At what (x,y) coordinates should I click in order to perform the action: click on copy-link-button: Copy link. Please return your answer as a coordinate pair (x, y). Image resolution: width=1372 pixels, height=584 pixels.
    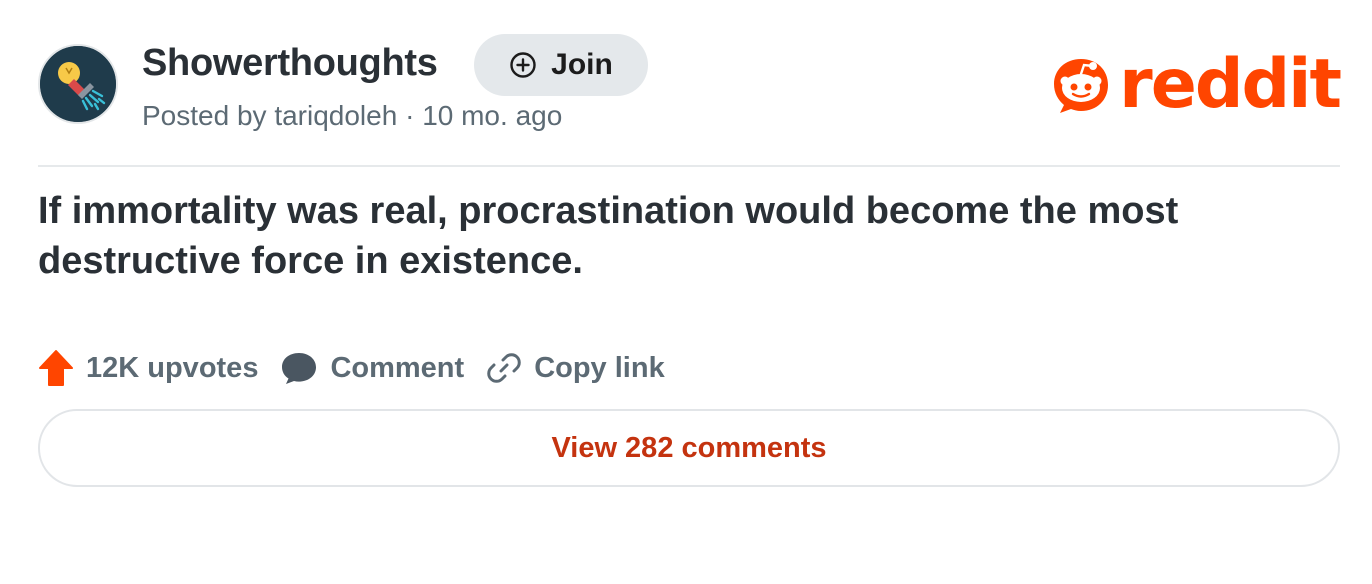
    Looking at the image, I should click on (575, 368).